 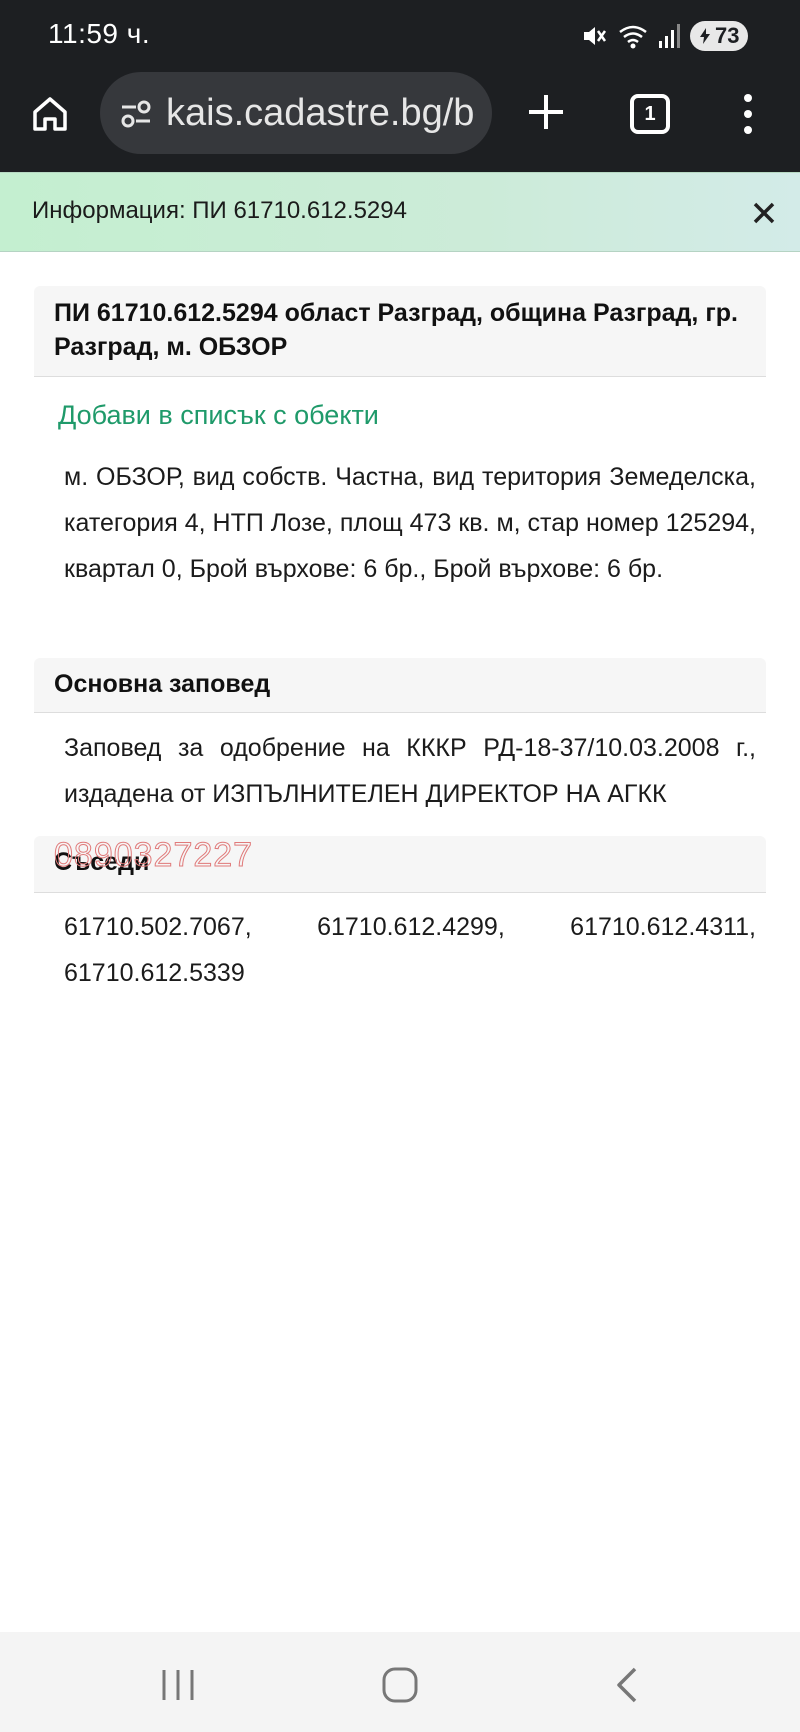 I want to click on browser-toolbar: kais.cadastre.bg/bg/Map 1, so click(x=400, y=122).